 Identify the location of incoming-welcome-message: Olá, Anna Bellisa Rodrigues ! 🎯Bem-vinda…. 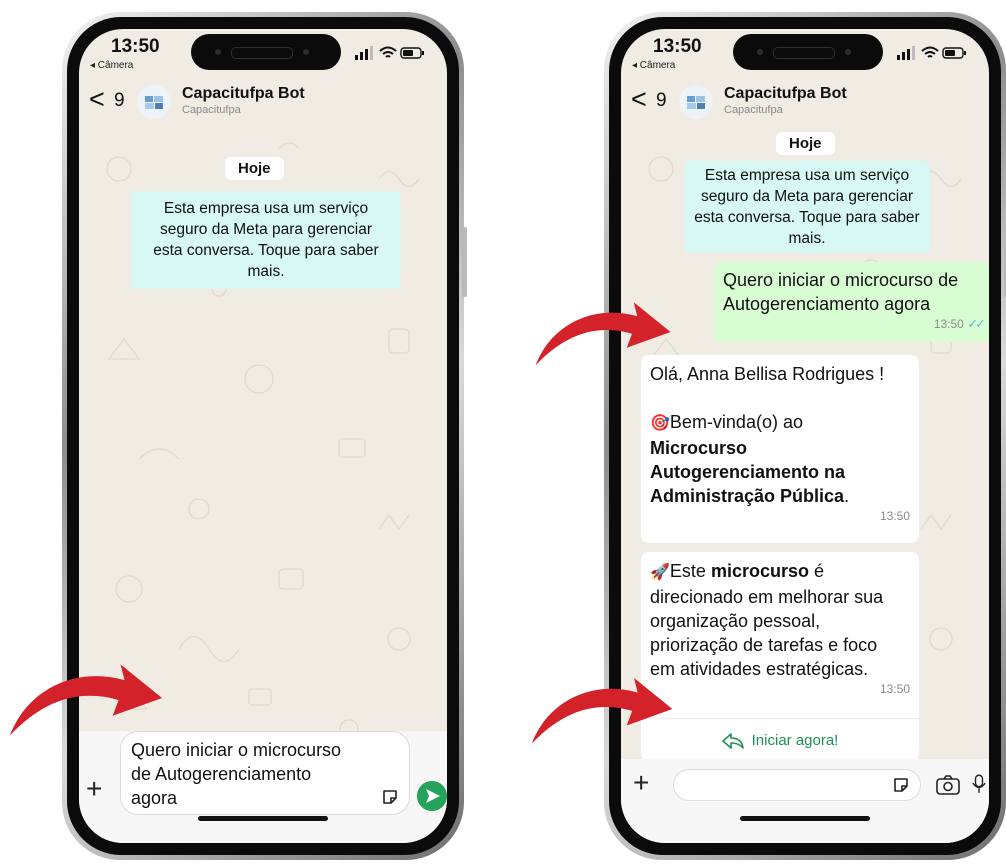
(780, 449).